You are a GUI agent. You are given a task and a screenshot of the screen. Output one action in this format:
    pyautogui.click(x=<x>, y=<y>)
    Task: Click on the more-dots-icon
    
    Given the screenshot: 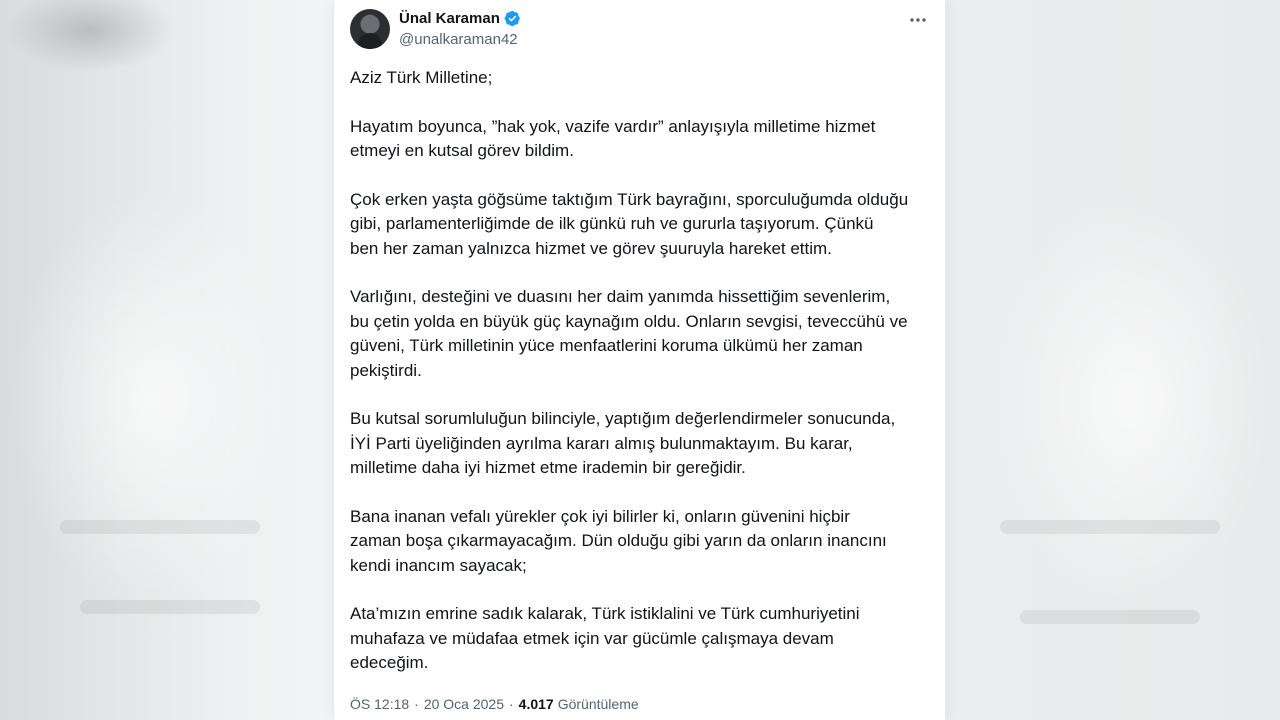 What is the action you would take?
    pyautogui.click(x=918, y=20)
    